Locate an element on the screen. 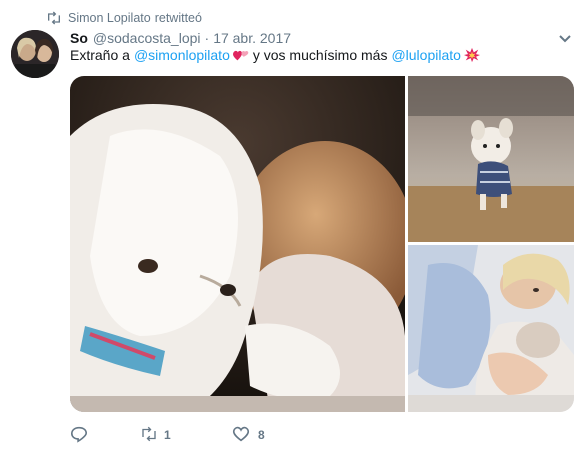  mention-link: @lulopilato is located at coordinates (425, 55).